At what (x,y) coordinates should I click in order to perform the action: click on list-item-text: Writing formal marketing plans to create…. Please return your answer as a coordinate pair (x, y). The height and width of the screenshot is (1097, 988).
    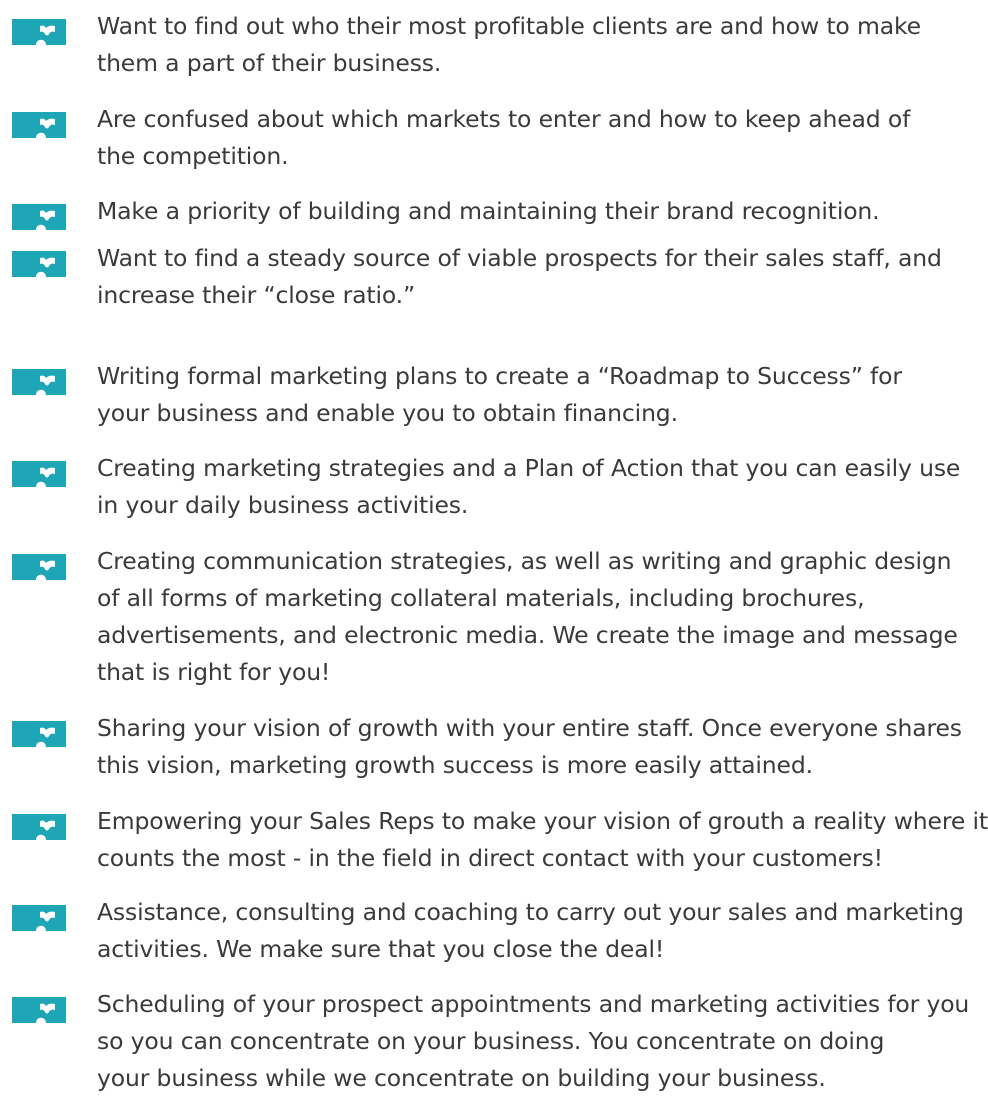
    Looking at the image, I should click on (539, 395).